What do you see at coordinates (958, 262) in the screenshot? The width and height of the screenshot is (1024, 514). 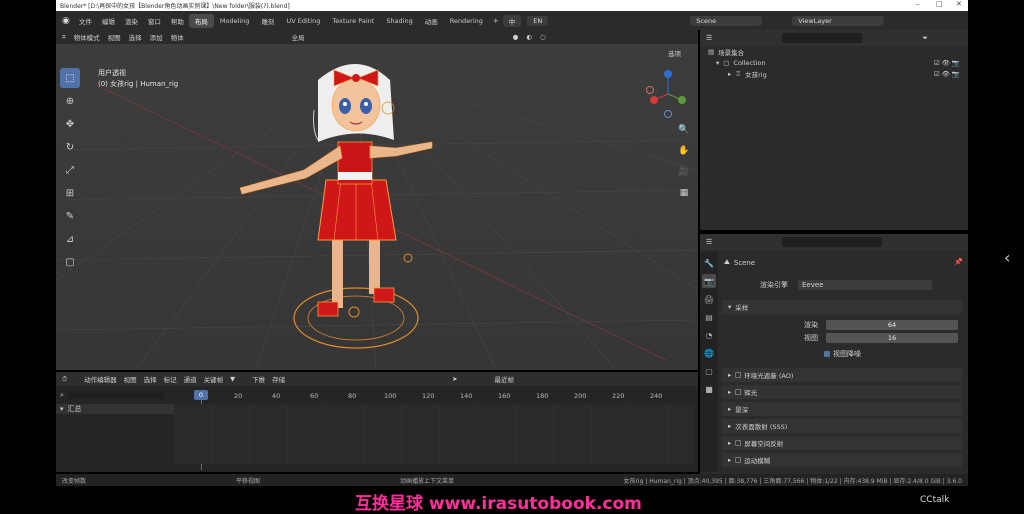 I see `pin-icon: 📌` at bounding box center [958, 262].